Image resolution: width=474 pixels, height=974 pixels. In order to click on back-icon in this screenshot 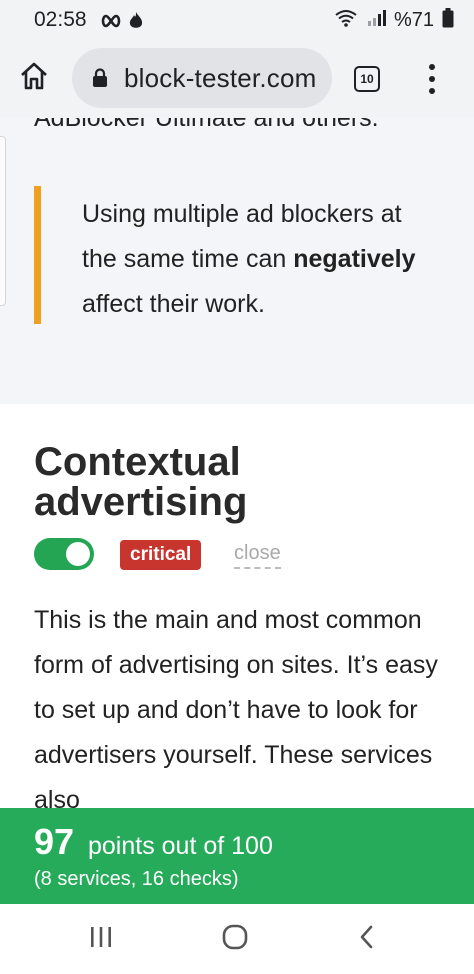, I will do `click(367, 939)`.